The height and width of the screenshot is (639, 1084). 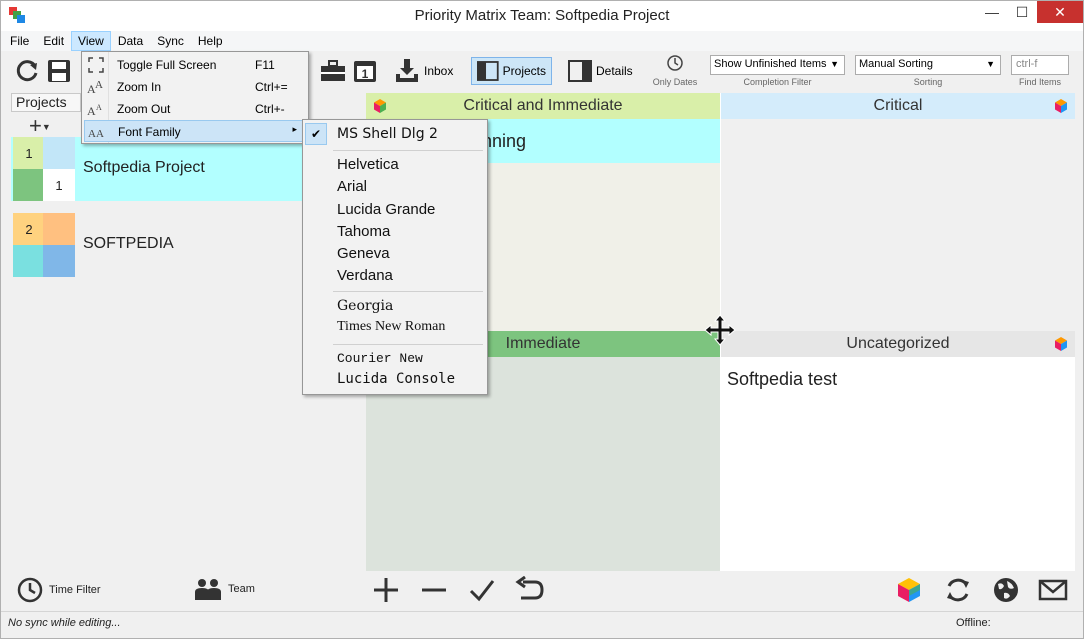 I want to click on inbox-label: Inbox, so click(x=439, y=71).